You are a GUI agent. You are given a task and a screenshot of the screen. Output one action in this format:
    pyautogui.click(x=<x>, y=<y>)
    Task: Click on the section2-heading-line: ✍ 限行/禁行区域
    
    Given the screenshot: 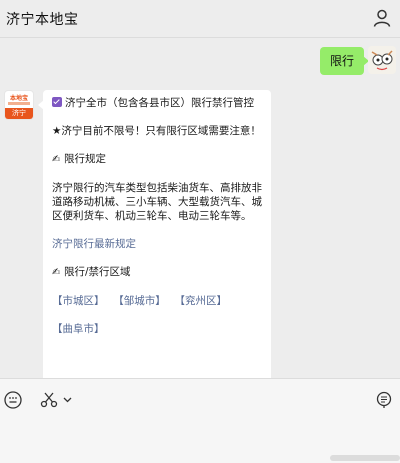 What is the action you would take?
    pyautogui.click(x=157, y=272)
    